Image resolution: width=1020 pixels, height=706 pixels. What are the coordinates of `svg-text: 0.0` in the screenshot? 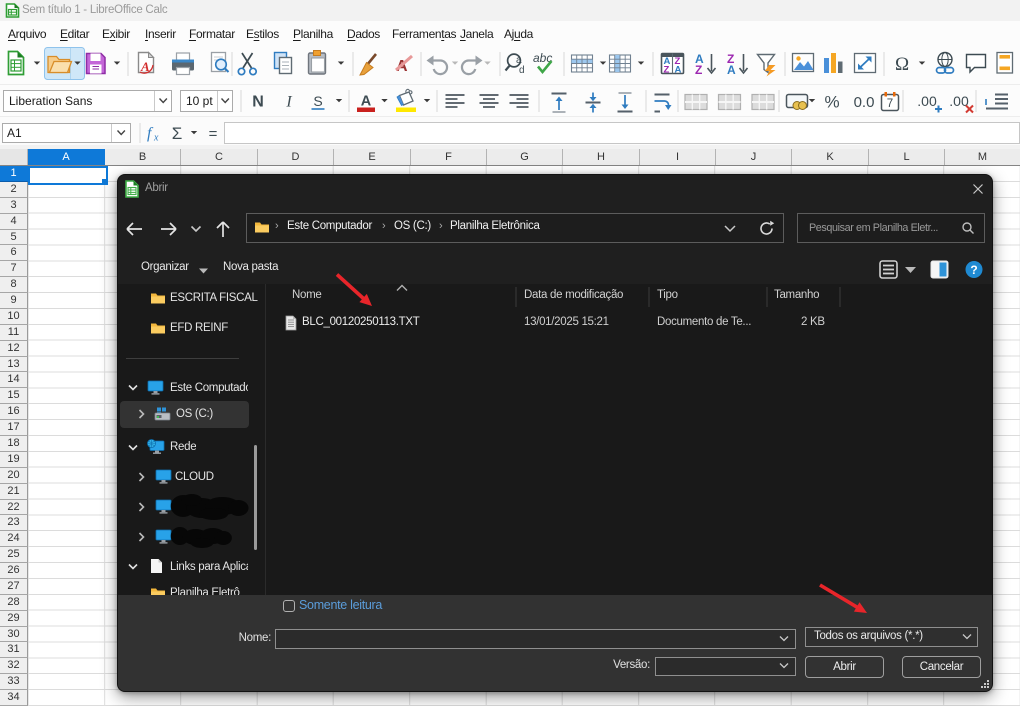 It's located at (864, 102).